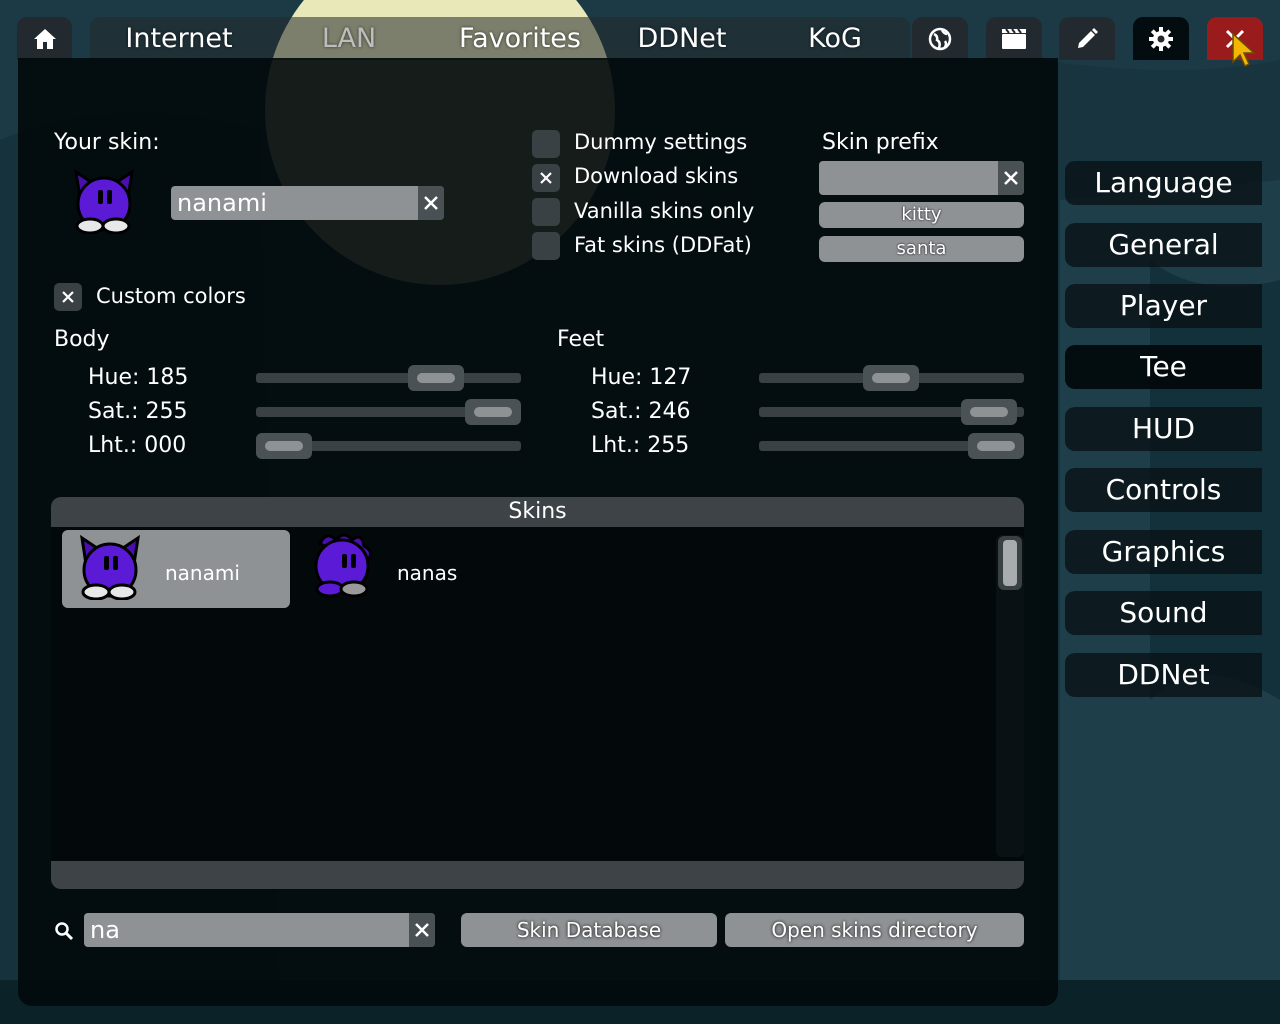  I want to click on news-button, so click(940, 38).